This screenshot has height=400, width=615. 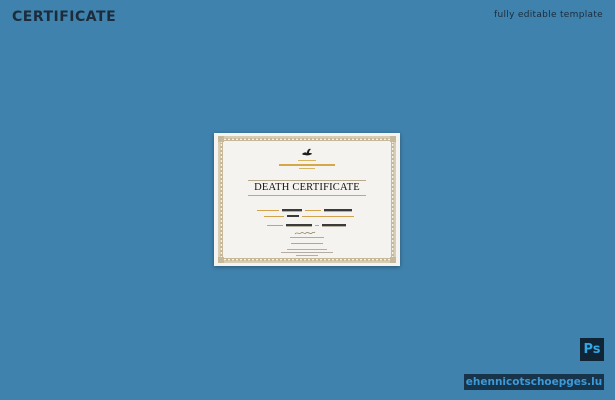 What do you see at coordinates (592, 349) in the screenshot?
I see `photoshop-icon: Ps` at bounding box center [592, 349].